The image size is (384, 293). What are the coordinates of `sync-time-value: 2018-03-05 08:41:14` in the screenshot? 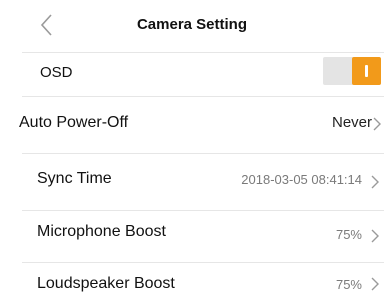 It's located at (301, 179).